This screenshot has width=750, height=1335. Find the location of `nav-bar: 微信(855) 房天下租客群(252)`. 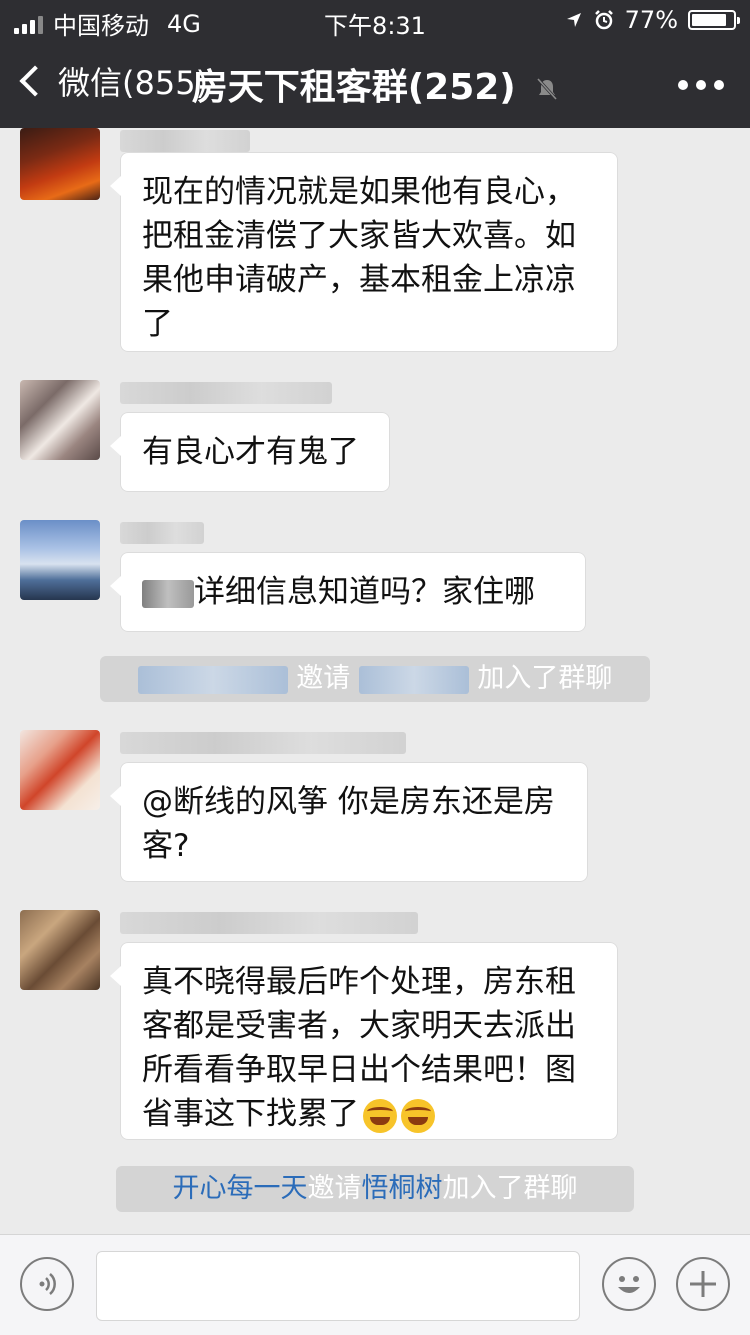

nav-bar: 微信(855) 房天下租客群(252) is located at coordinates (375, 84).